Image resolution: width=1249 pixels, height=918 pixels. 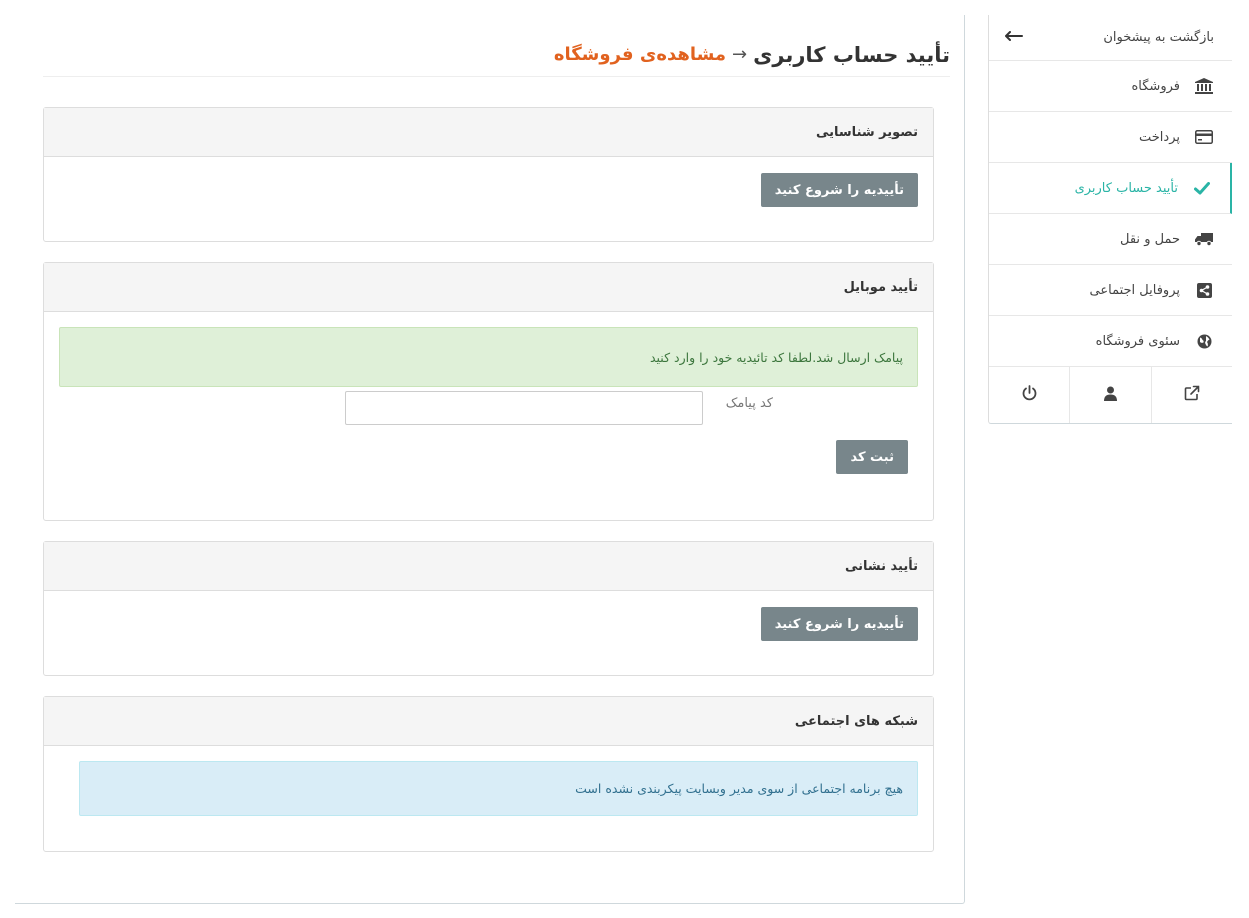 What do you see at coordinates (1150, 239) in the screenshot?
I see `sidebar-item-label: حمل و نقل` at bounding box center [1150, 239].